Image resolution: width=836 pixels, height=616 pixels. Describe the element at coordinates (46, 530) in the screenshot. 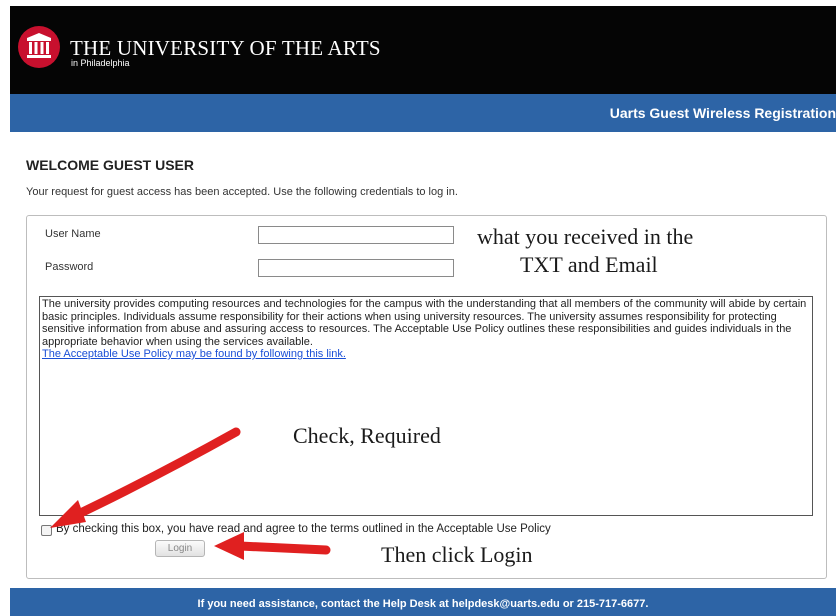

I see `agree-checkbox` at that location.